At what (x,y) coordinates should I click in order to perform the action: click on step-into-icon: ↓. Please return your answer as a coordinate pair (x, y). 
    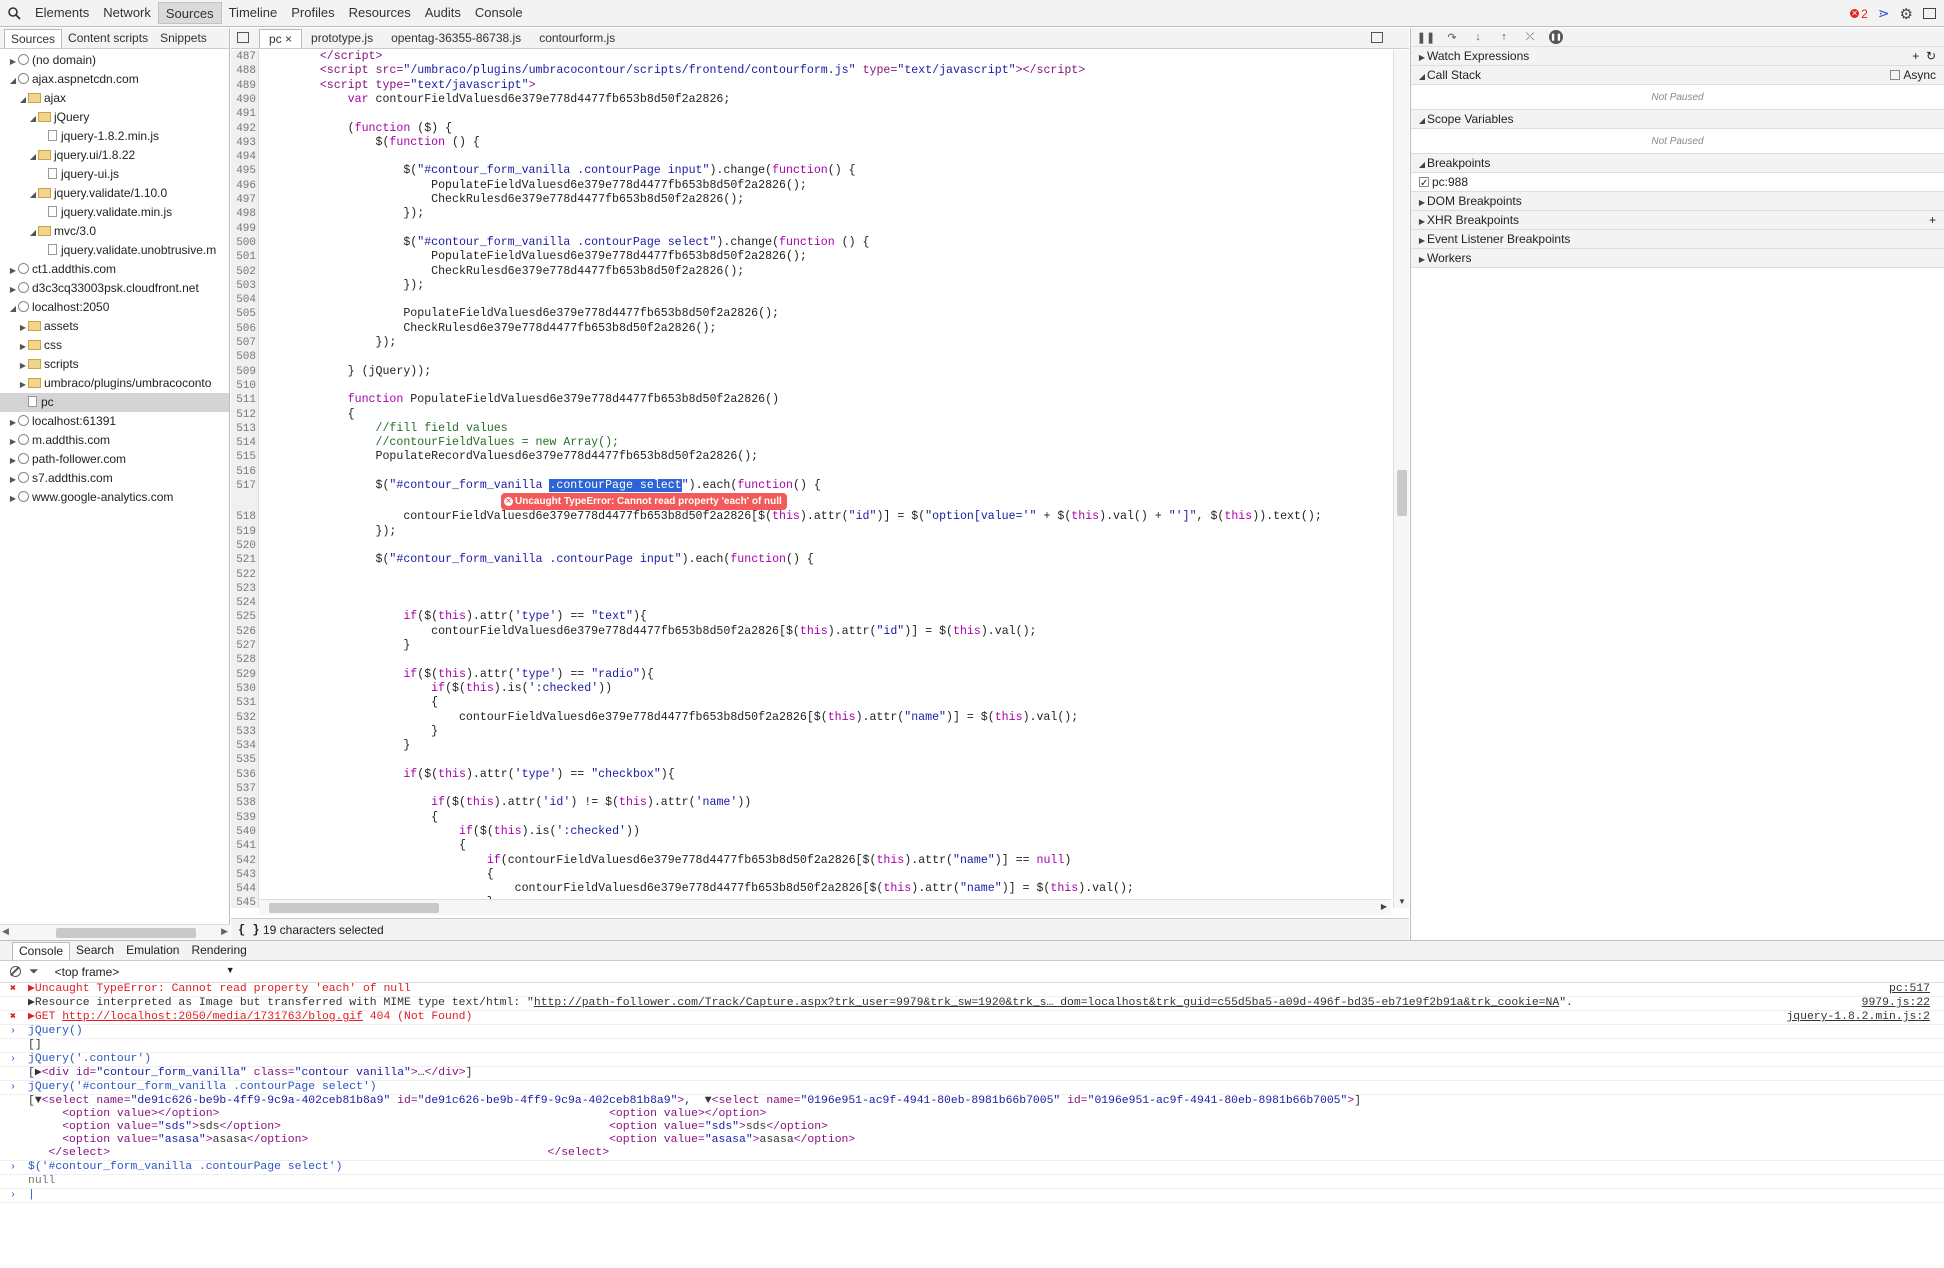
    Looking at the image, I should click on (1478, 37).